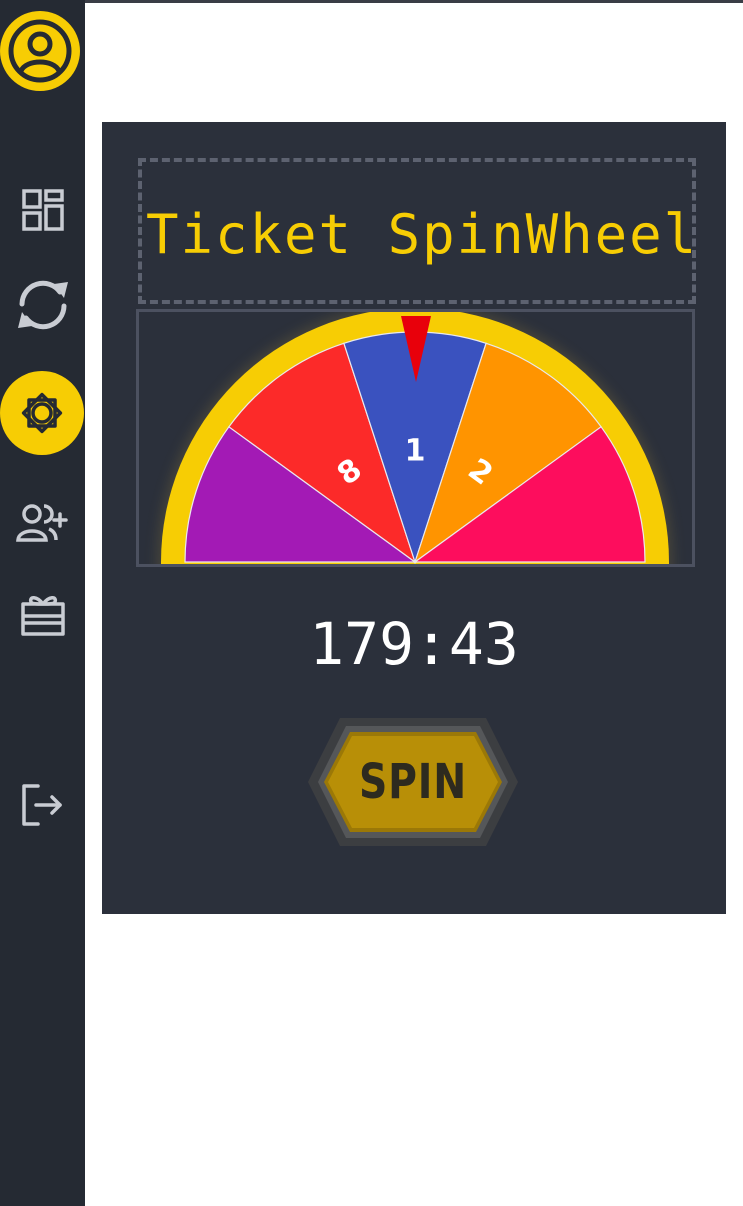 This screenshot has height=1206, width=743. I want to click on sidebar, so click(42, 603).